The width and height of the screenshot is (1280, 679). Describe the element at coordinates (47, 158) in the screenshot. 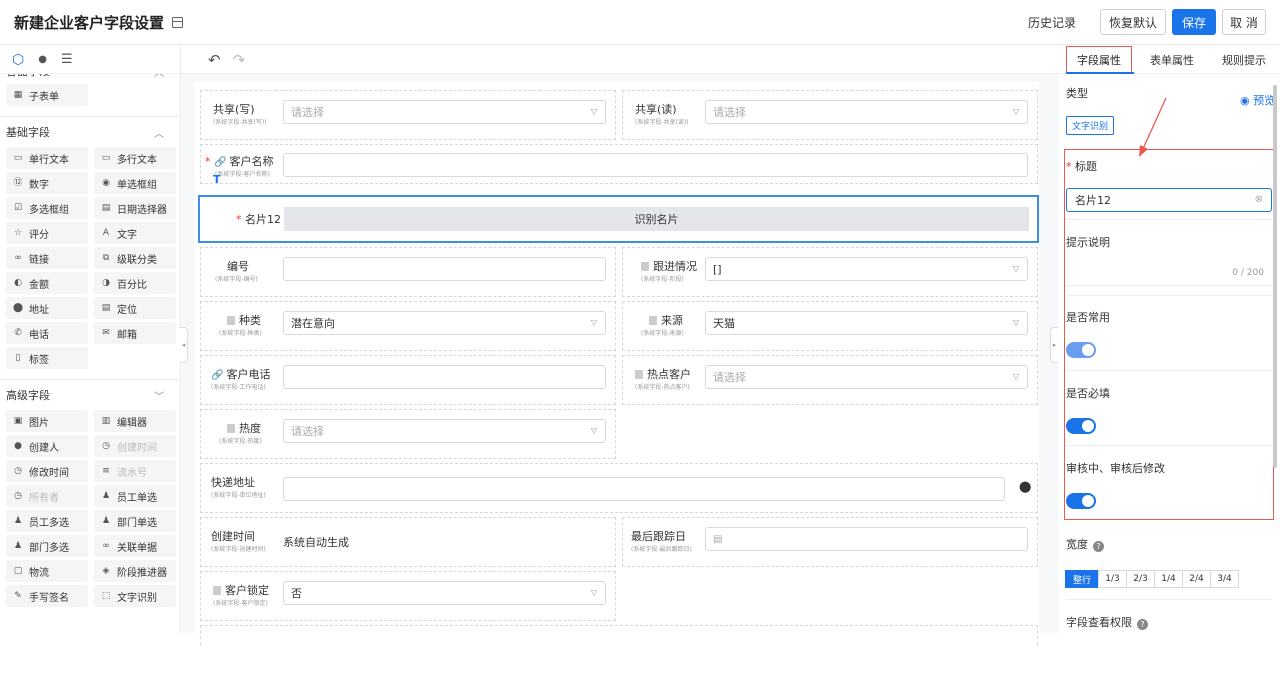

I see `palette-item: ▭ 单行文本` at that location.